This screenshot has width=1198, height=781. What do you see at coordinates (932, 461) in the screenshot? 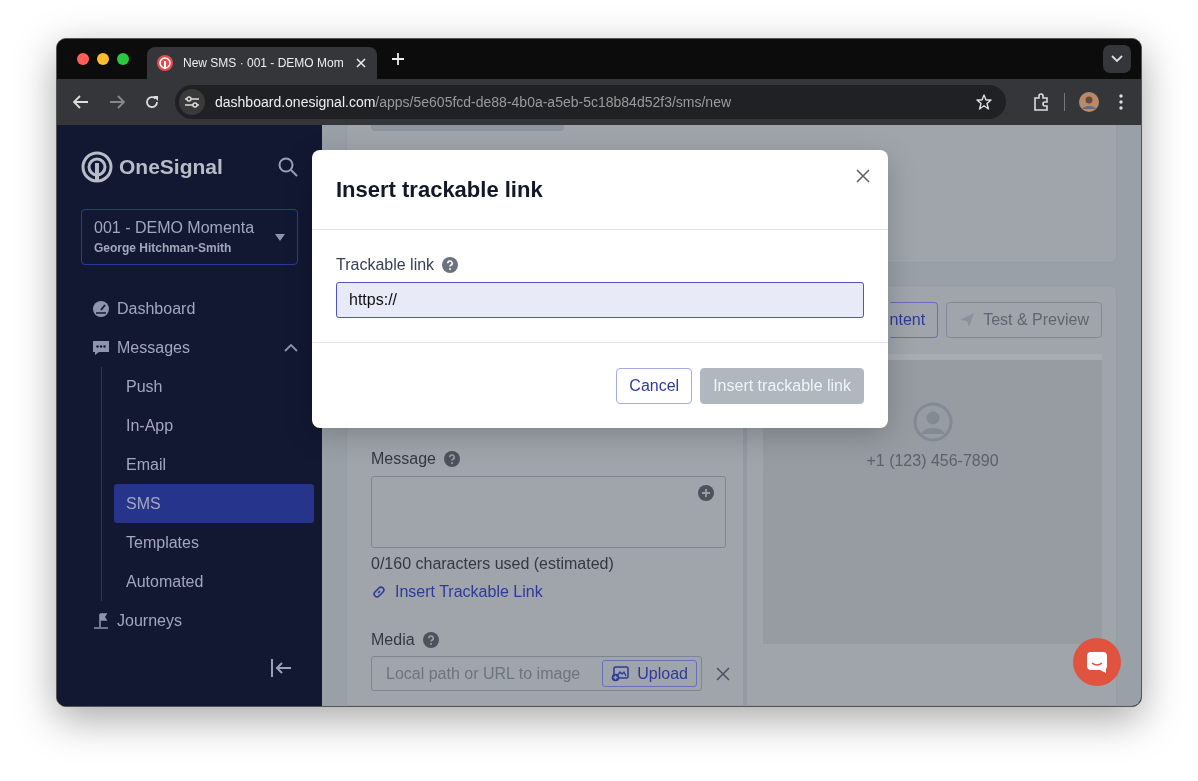
I see `phone-number: +1 (123) 456-7890` at bounding box center [932, 461].